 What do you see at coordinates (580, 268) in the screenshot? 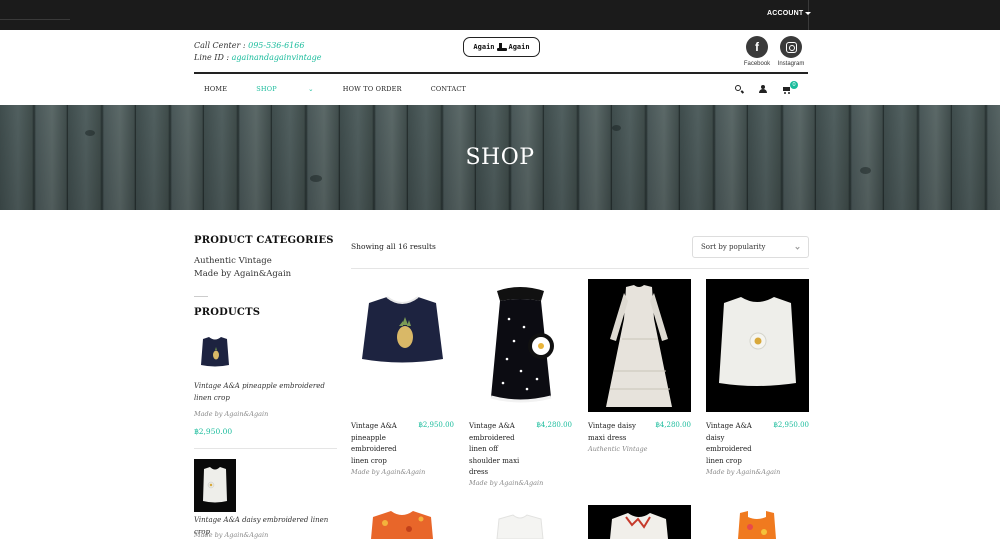
I see `results-divider` at bounding box center [580, 268].